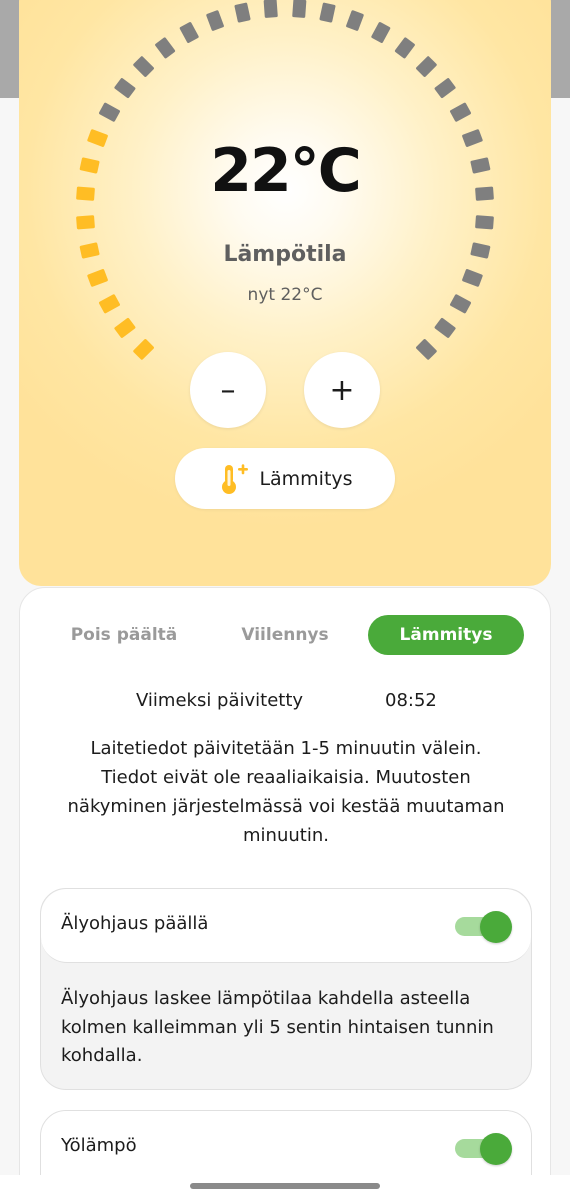 This screenshot has height=1200, width=570. What do you see at coordinates (446, 635) in the screenshot?
I see `tab-heating: Lämmitys` at bounding box center [446, 635].